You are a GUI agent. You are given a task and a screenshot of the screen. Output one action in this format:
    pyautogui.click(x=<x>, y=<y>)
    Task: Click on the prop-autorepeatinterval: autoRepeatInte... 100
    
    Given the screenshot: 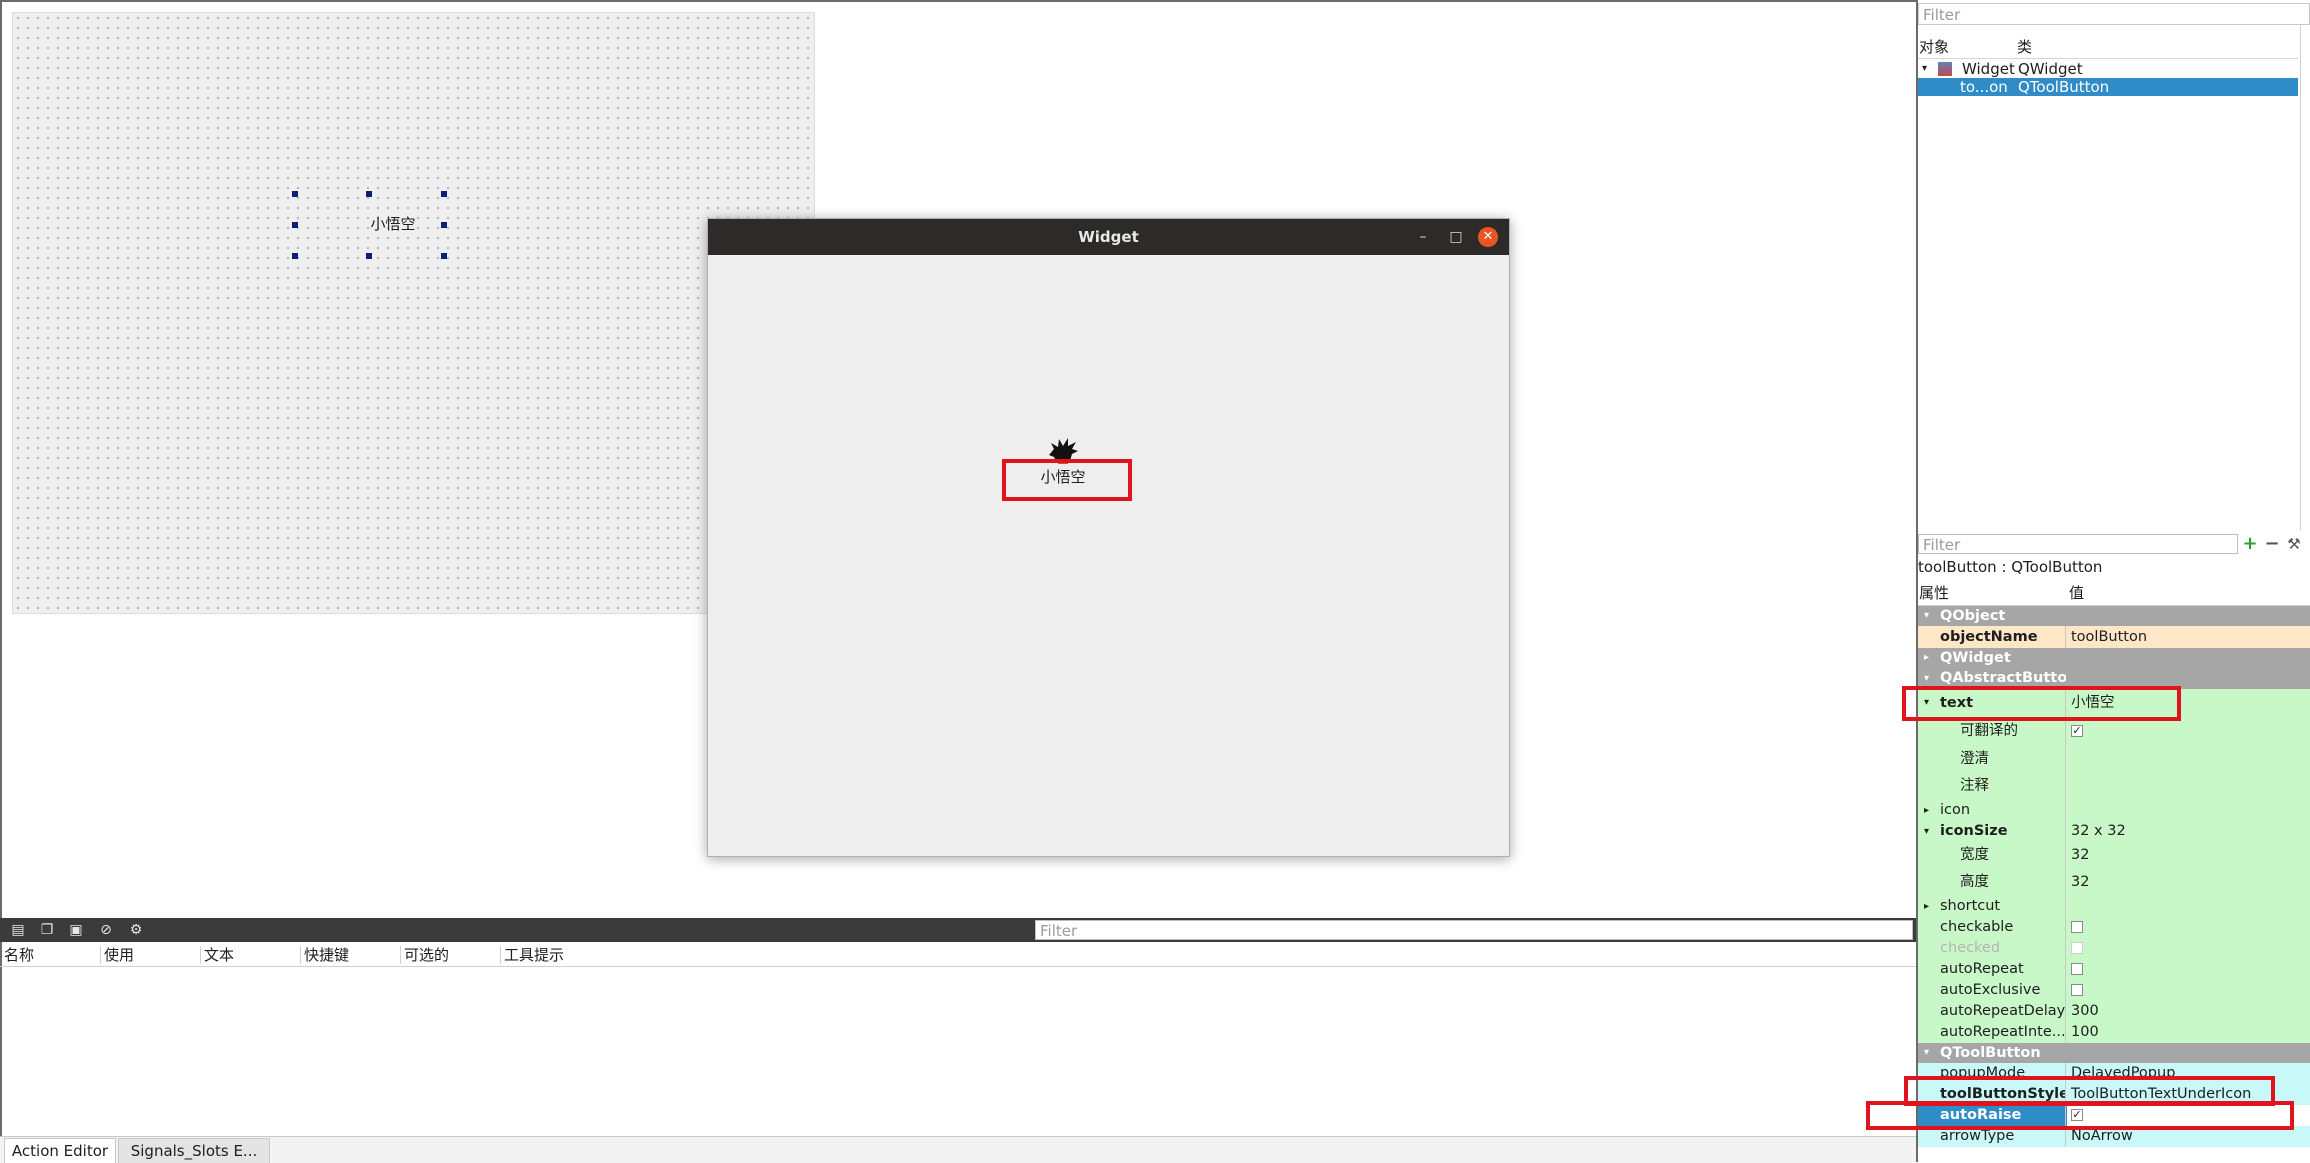 What is the action you would take?
    pyautogui.click(x=2114, y=1032)
    